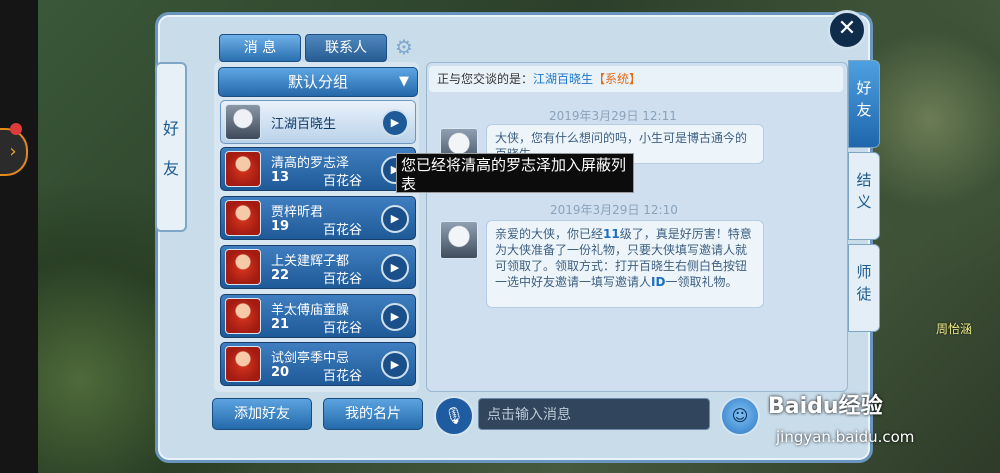 The image size is (1000, 473). What do you see at coordinates (701, 282) in the screenshot?
I see `message-text: 一领取礼物。` at bounding box center [701, 282].